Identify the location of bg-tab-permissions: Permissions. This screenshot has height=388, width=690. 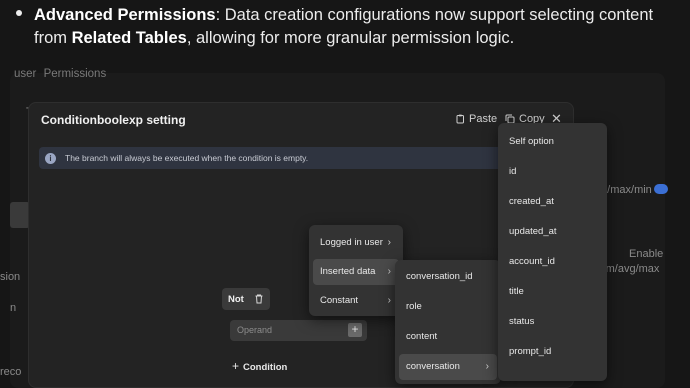
(75, 74).